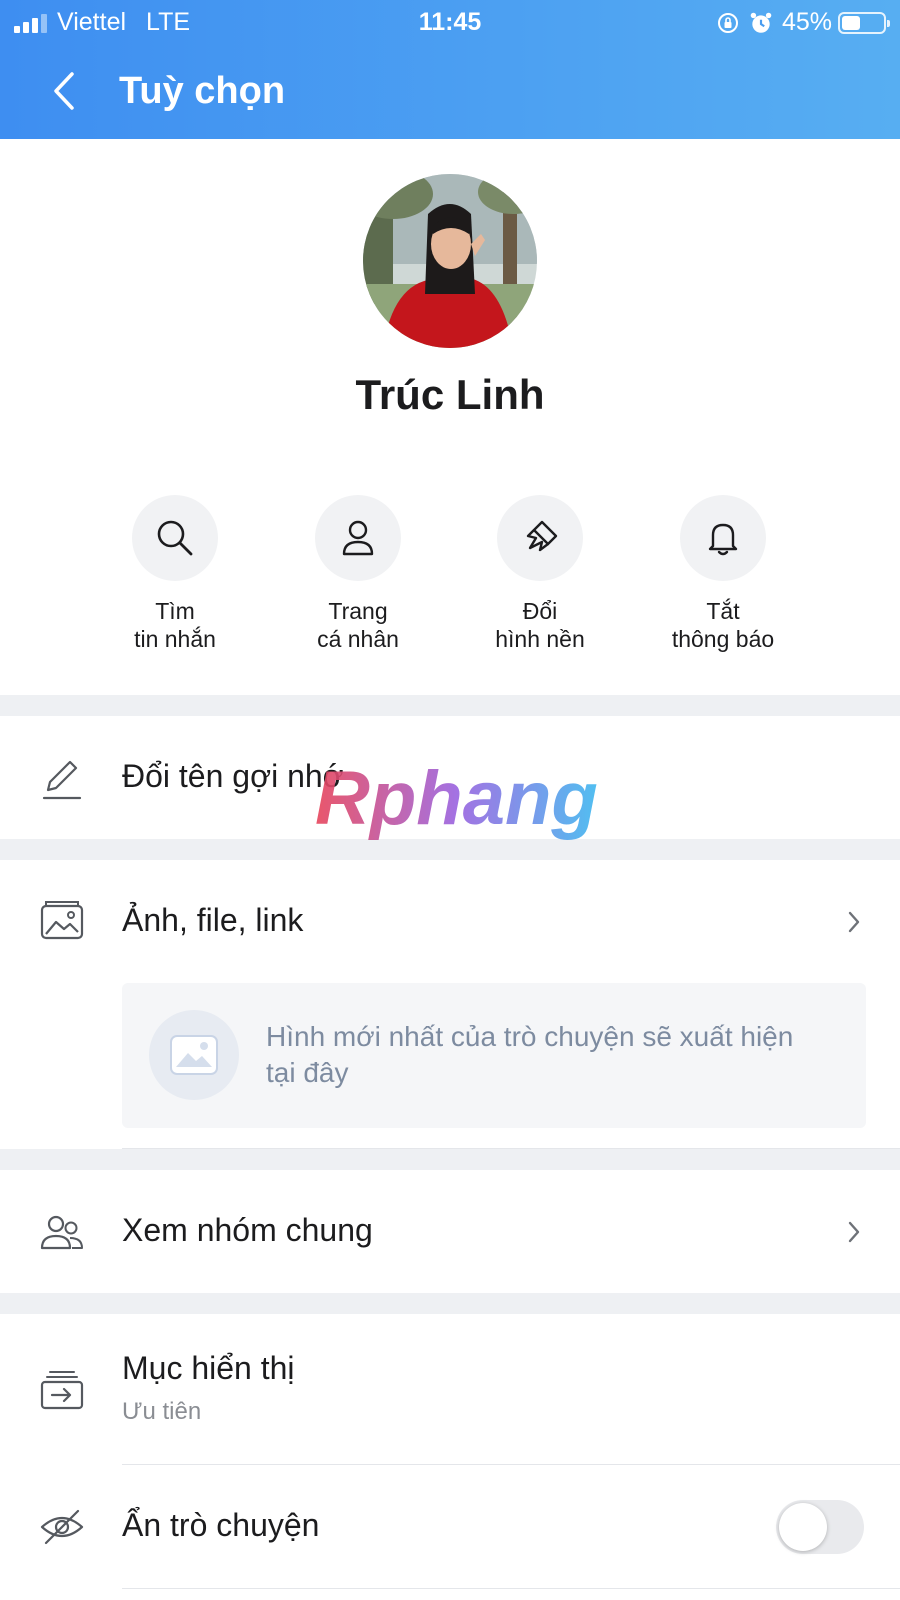 Image resolution: width=900 pixels, height=1600 pixels. I want to click on user-icon, so click(358, 538).